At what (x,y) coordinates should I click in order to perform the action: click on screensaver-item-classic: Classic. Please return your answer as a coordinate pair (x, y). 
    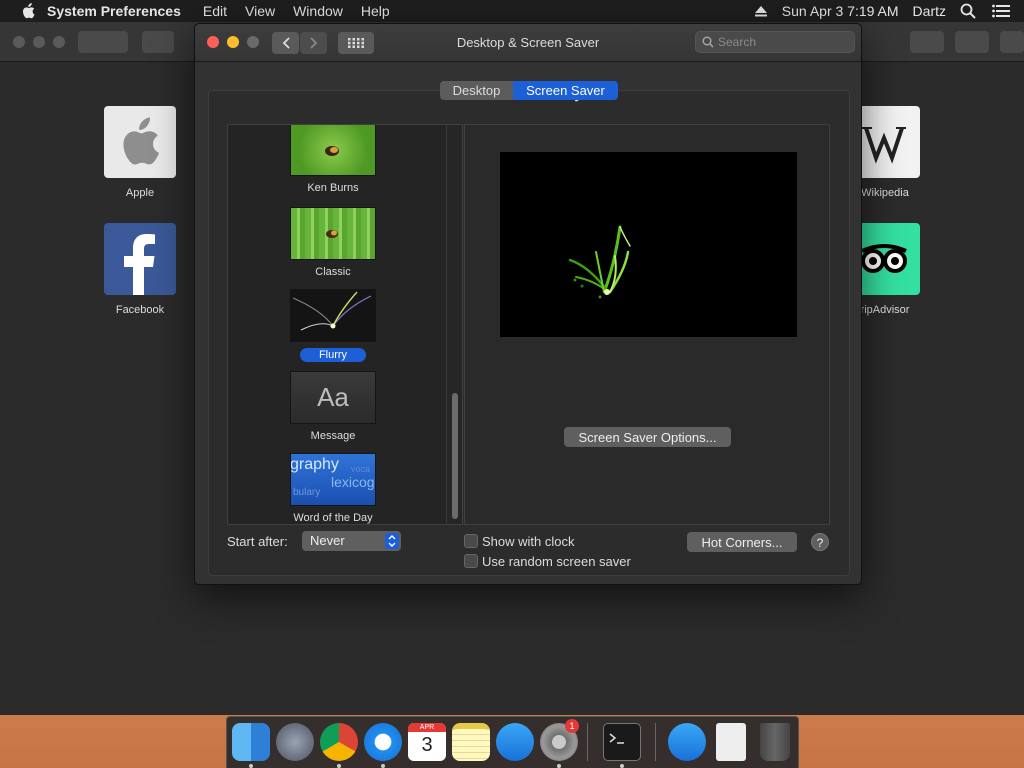
    Looking at the image, I should click on (333, 242).